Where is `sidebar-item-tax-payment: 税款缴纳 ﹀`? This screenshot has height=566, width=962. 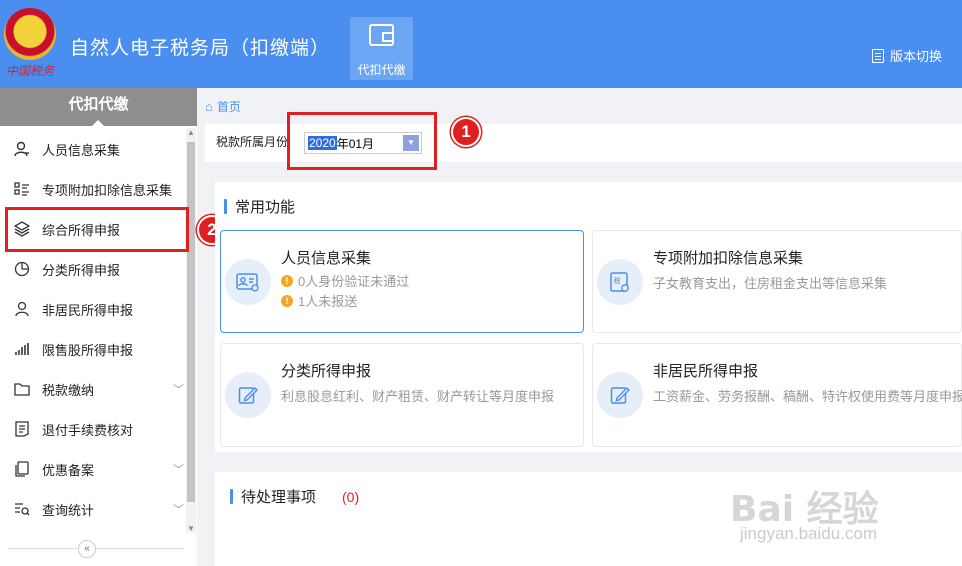 sidebar-item-tax-payment: 税款缴纳 ﹀ is located at coordinates (92, 389).